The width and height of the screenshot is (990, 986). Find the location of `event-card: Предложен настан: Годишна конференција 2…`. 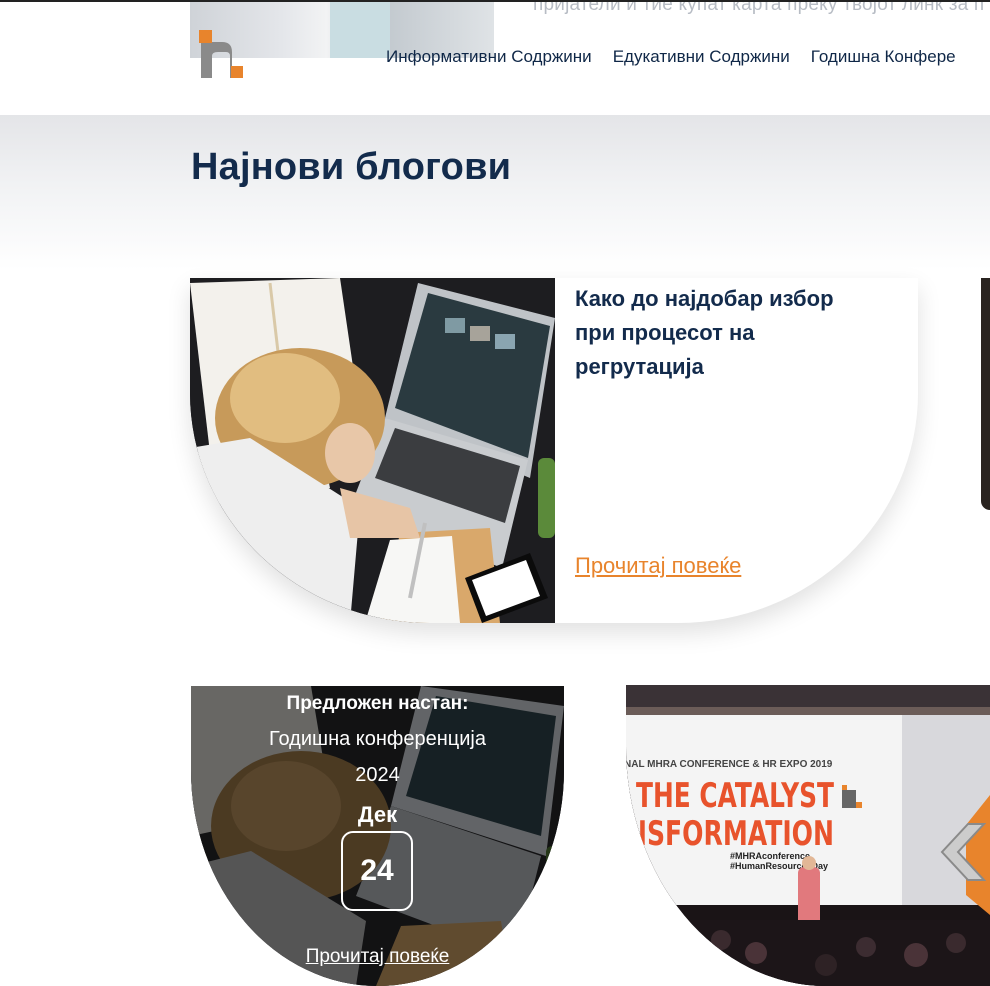

event-card: Предложен настан: Годишна конференција 2… is located at coordinates (377, 836).